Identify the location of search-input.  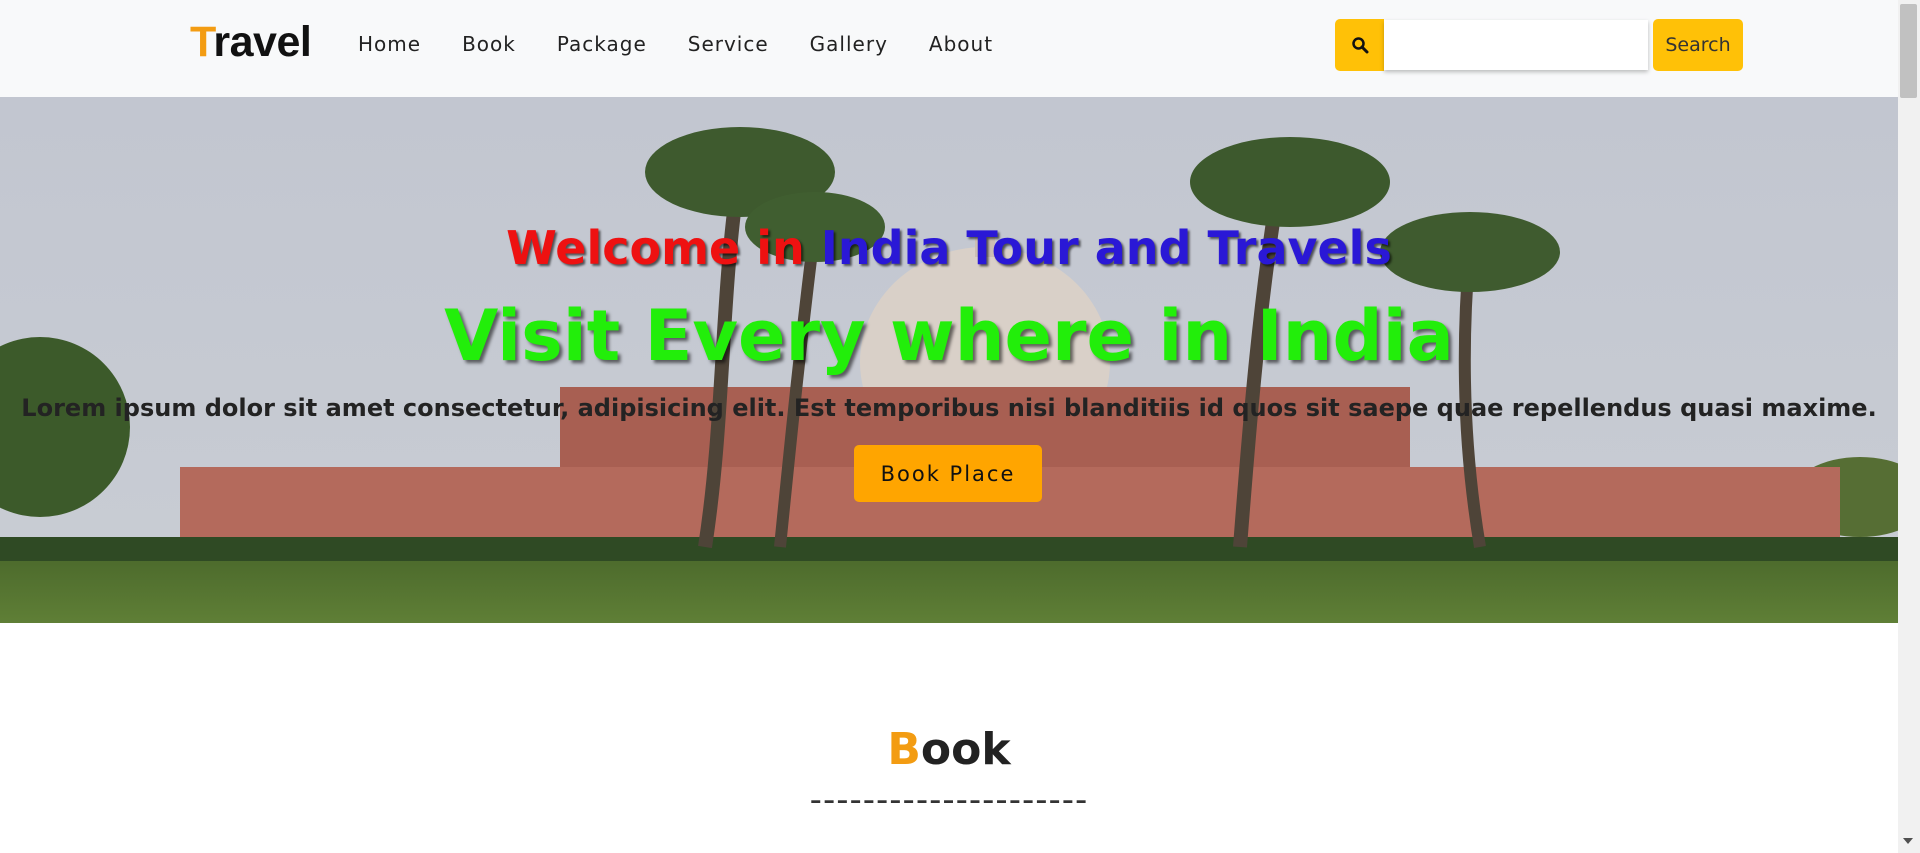
(1516, 45).